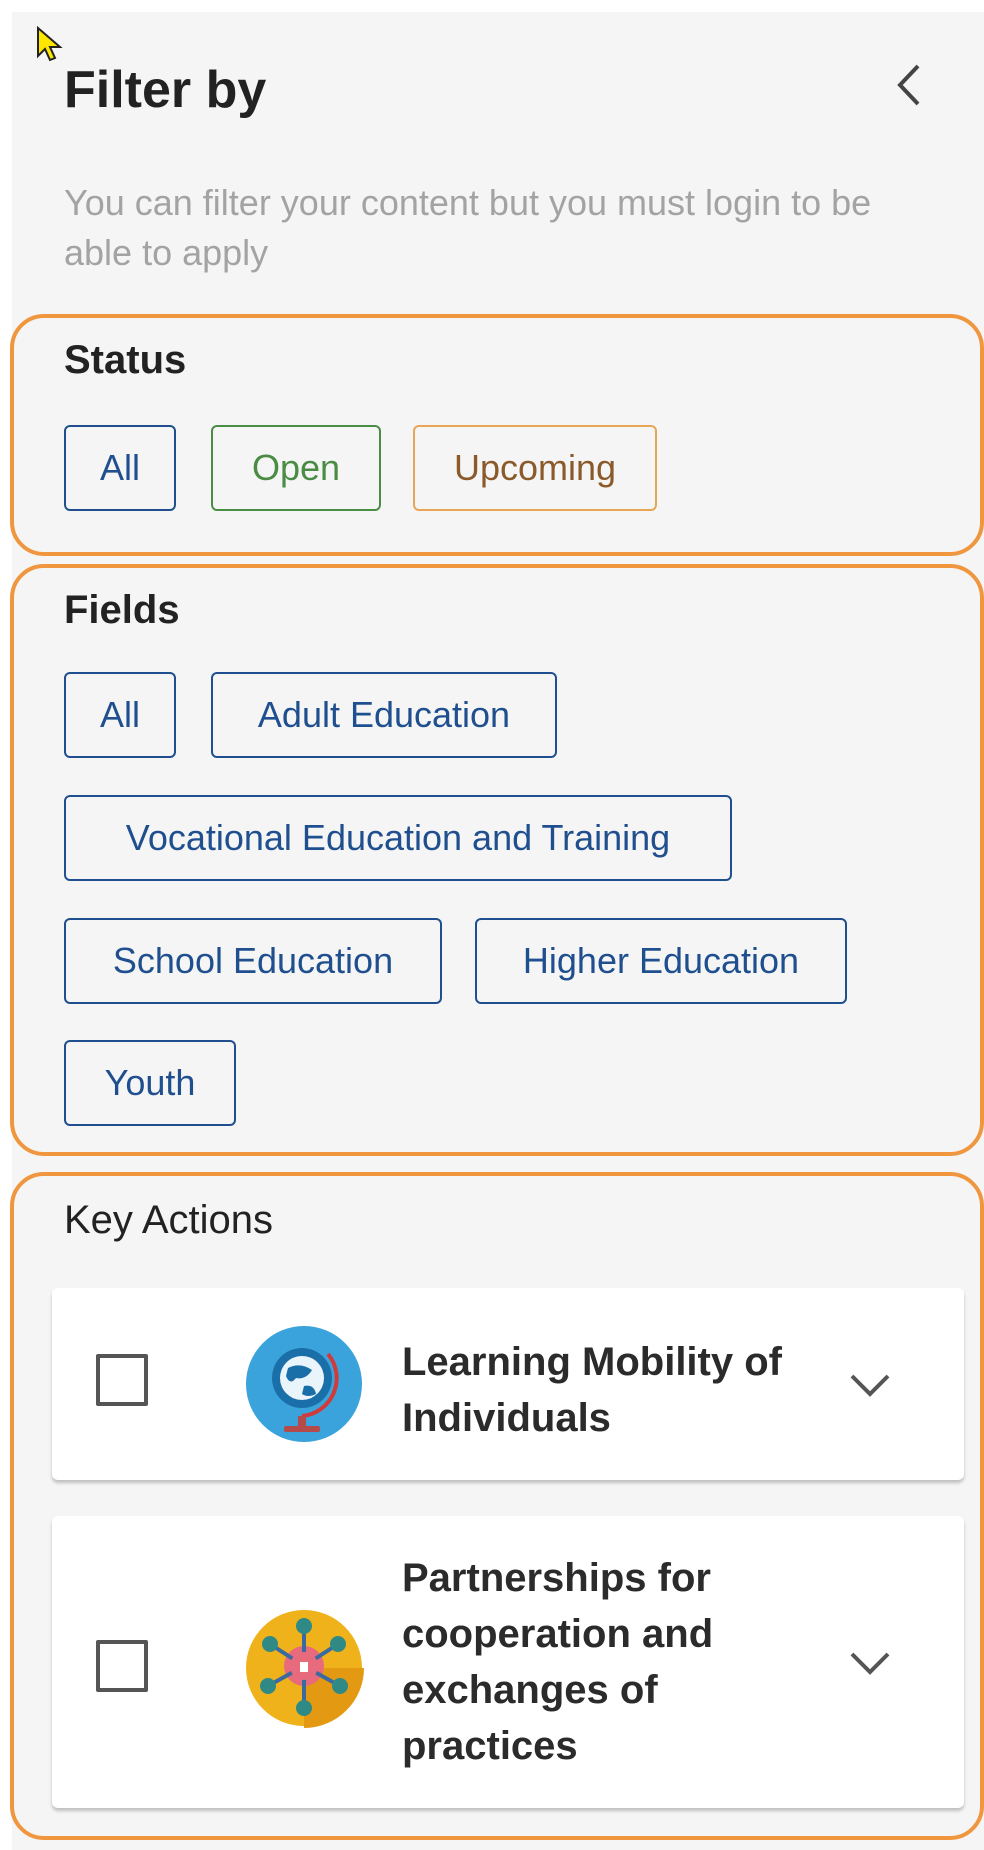 This screenshot has width=984, height=1850. Describe the element at coordinates (535, 468) in the screenshot. I see `status-upcoming-chip: Upcoming` at that location.